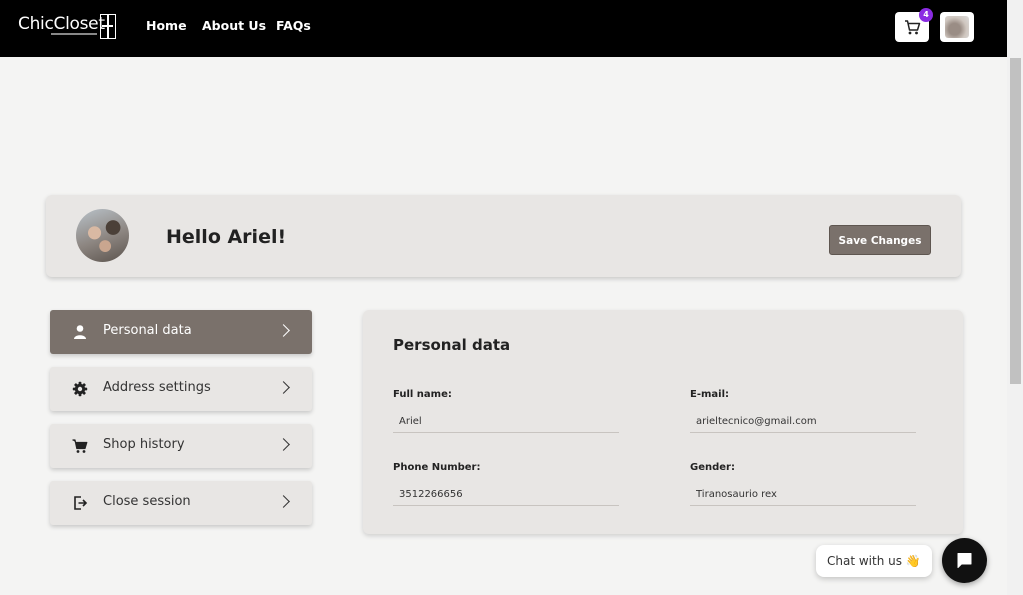 This screenshot has width=1023, height=595. What do you see at coordinates (166, 25) in the screenshot?
I see `nav-link-home: Home` at bounding box center [166, 25].